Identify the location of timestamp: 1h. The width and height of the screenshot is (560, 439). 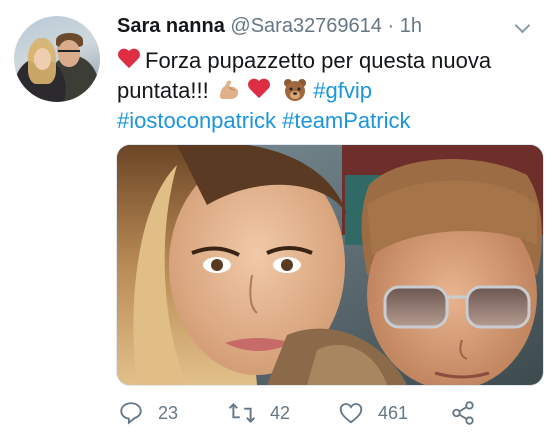
(411, 26).